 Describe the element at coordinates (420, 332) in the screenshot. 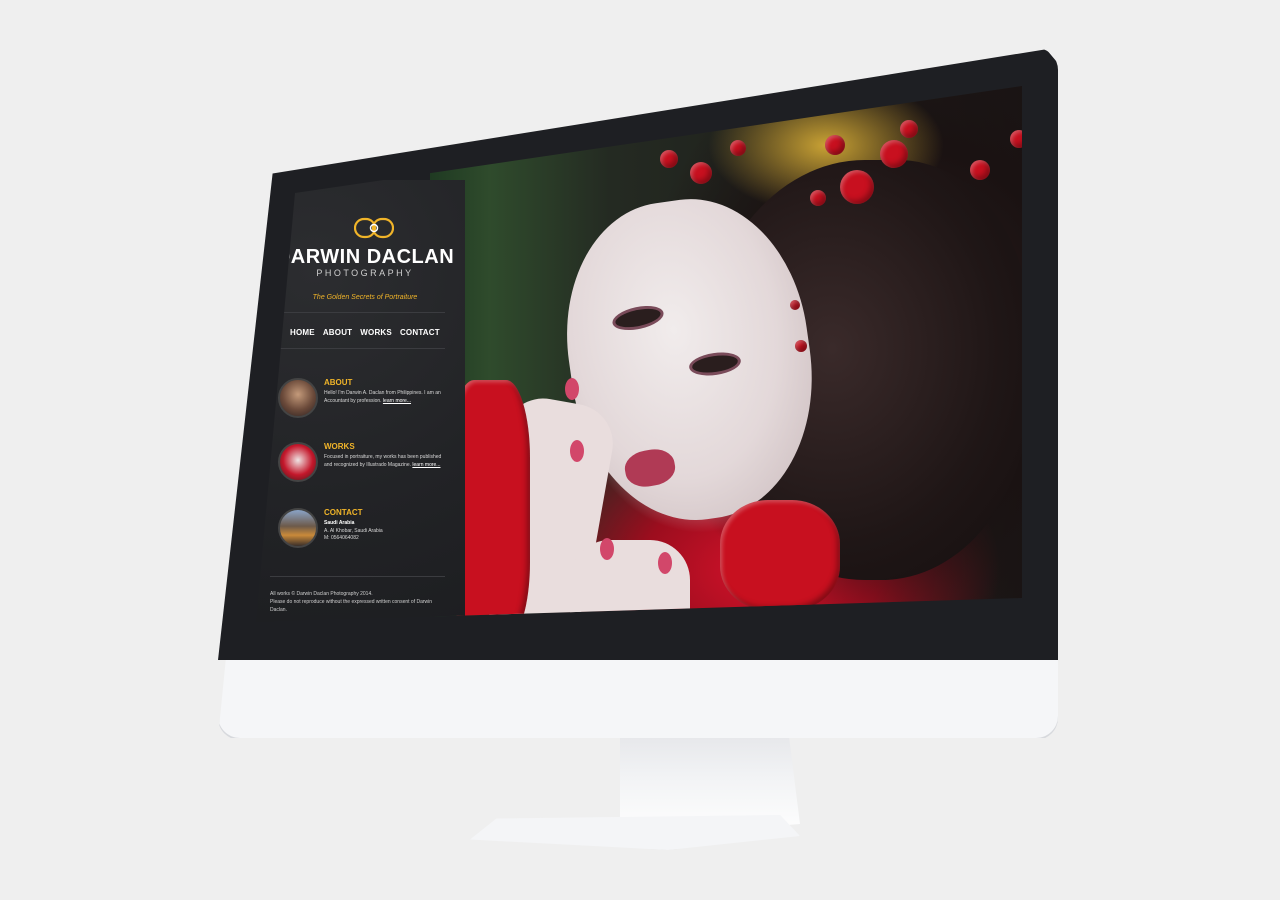

I see `nav-item-contact: CONTACT` at that location.